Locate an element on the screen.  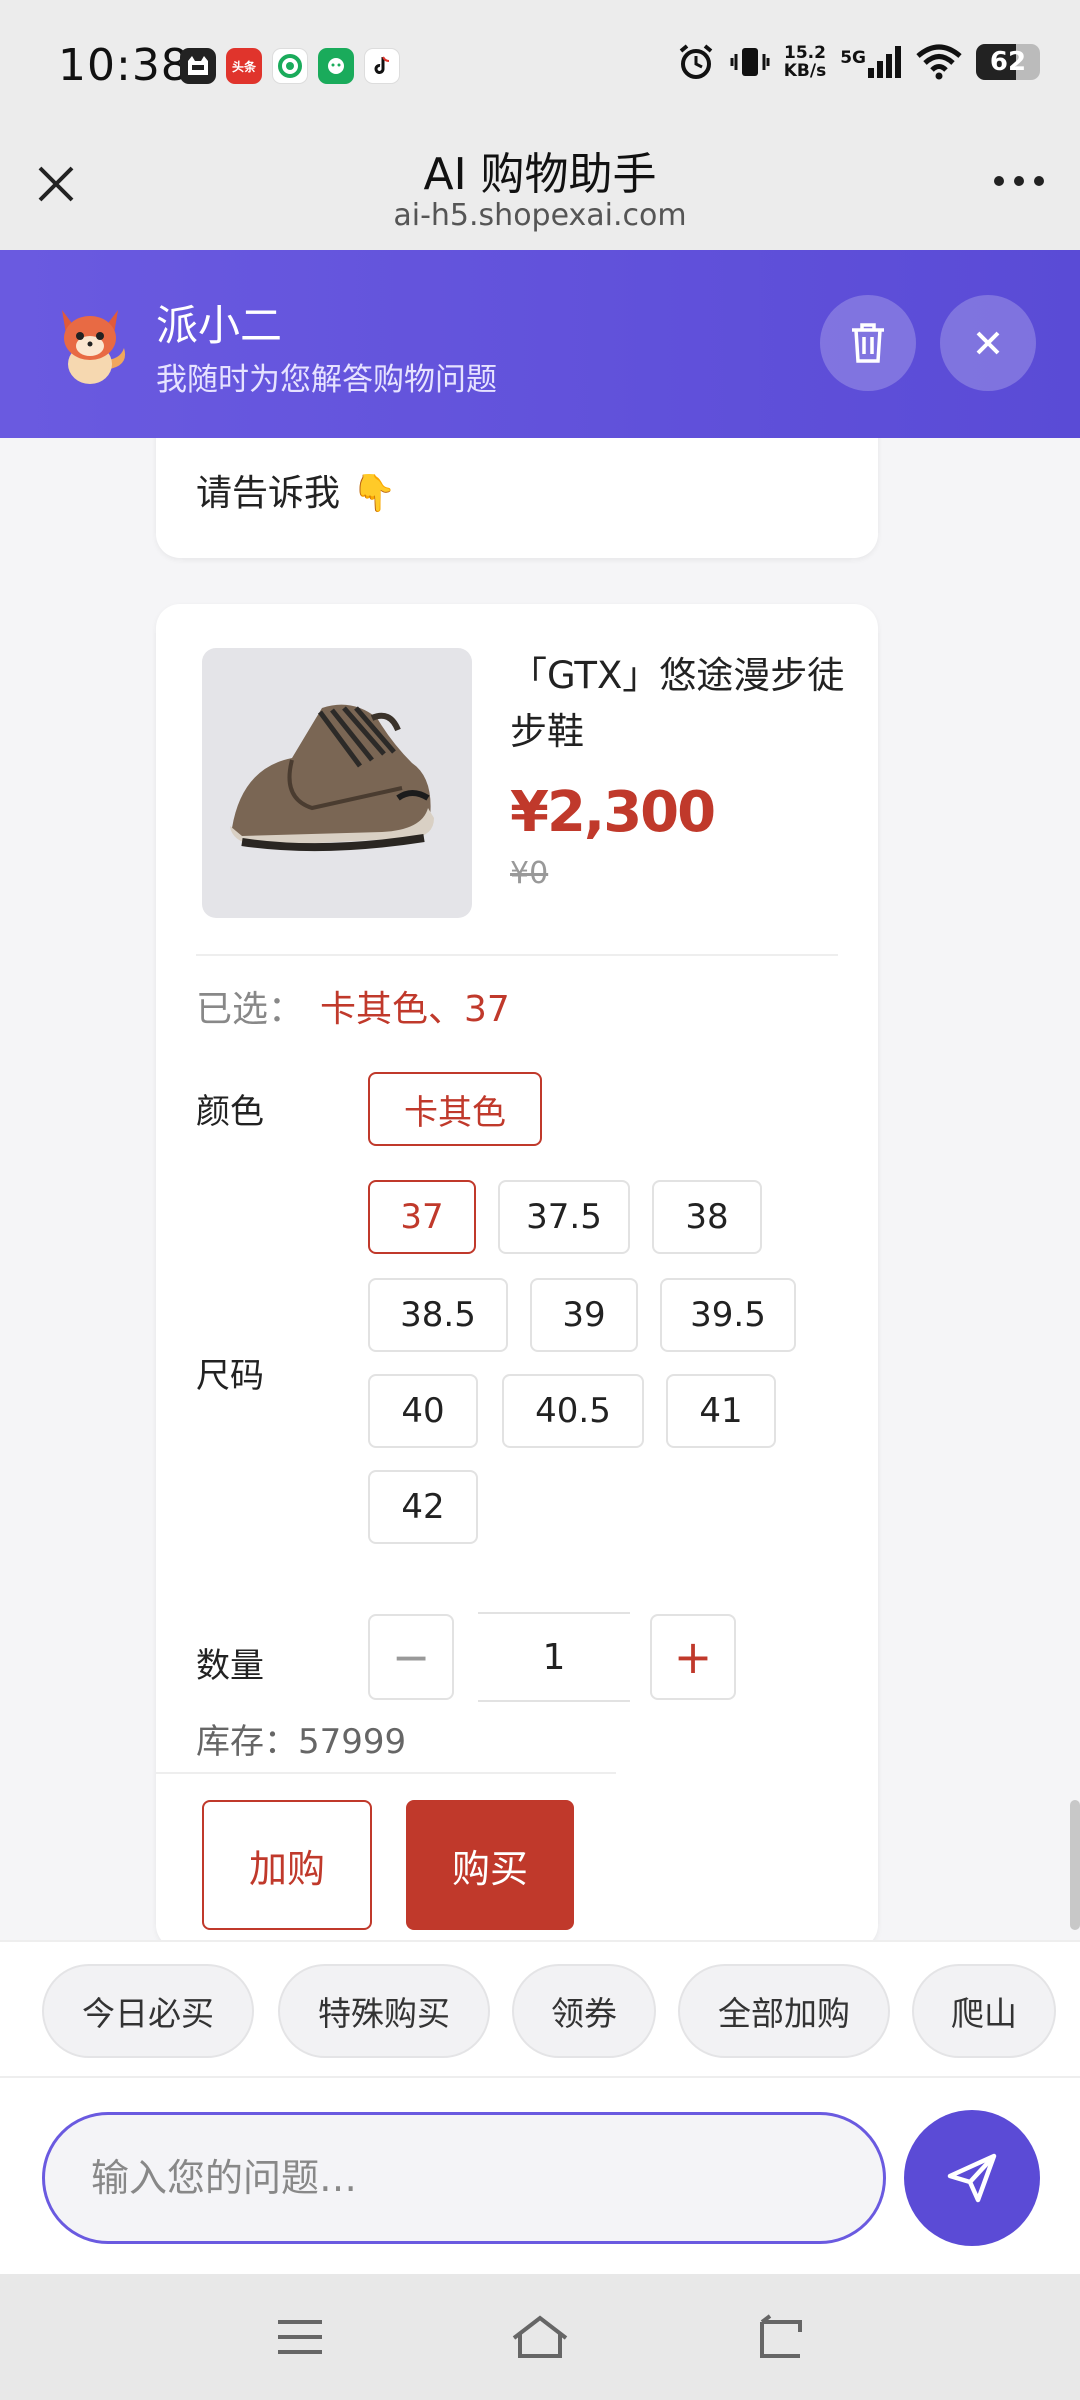
net-speed: 15.2 KB/s is located at coordinates (805, 62).